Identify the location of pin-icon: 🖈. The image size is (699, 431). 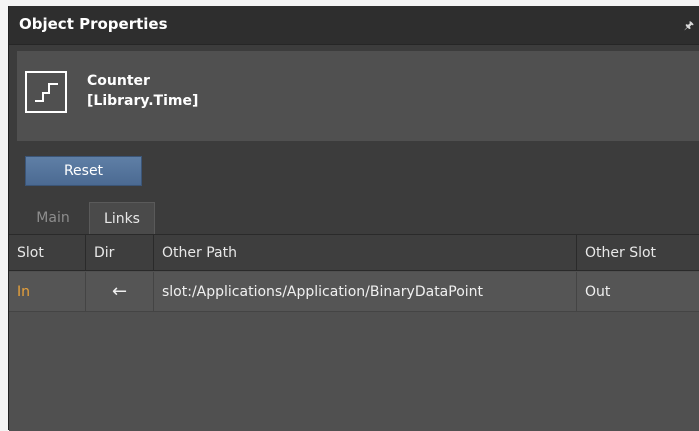
(689, 26).